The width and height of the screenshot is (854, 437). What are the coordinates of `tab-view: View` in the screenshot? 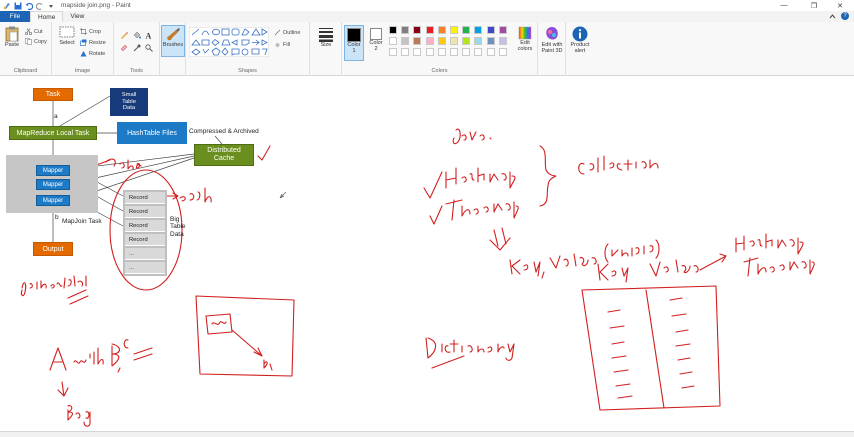 It's located at (77, 16).